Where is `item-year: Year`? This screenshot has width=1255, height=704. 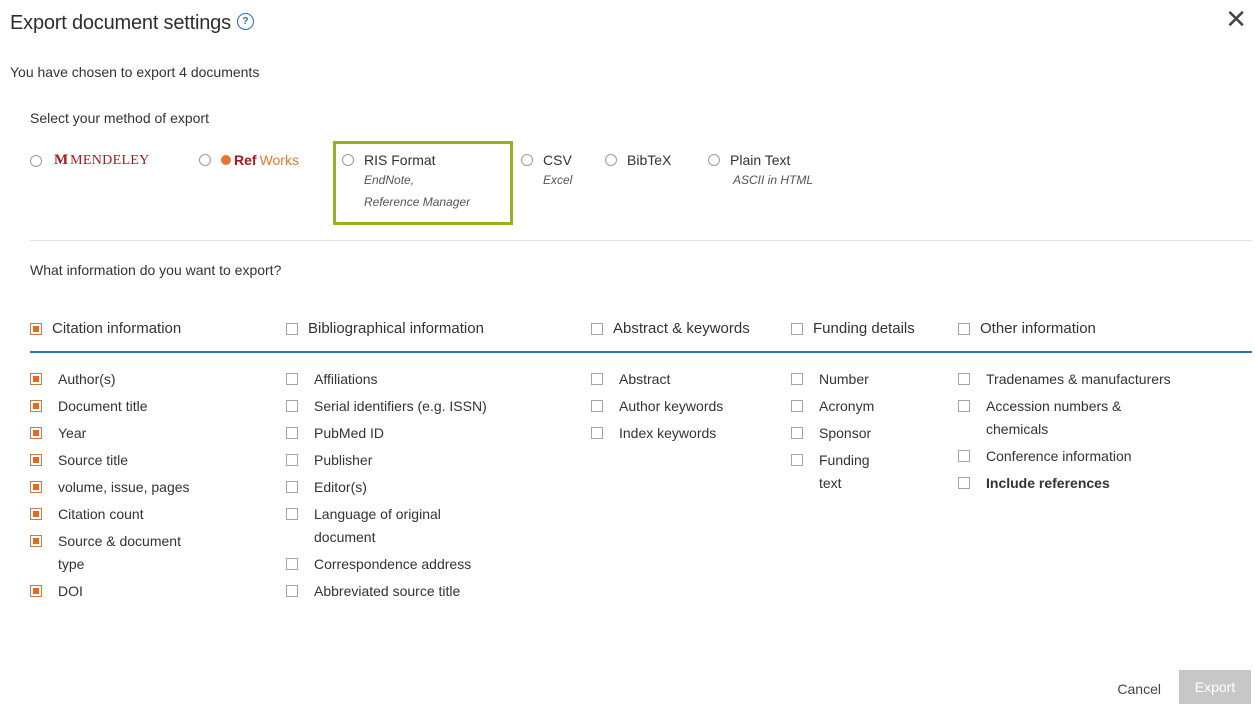 item-year: Year is located at coordinates (140, 435).